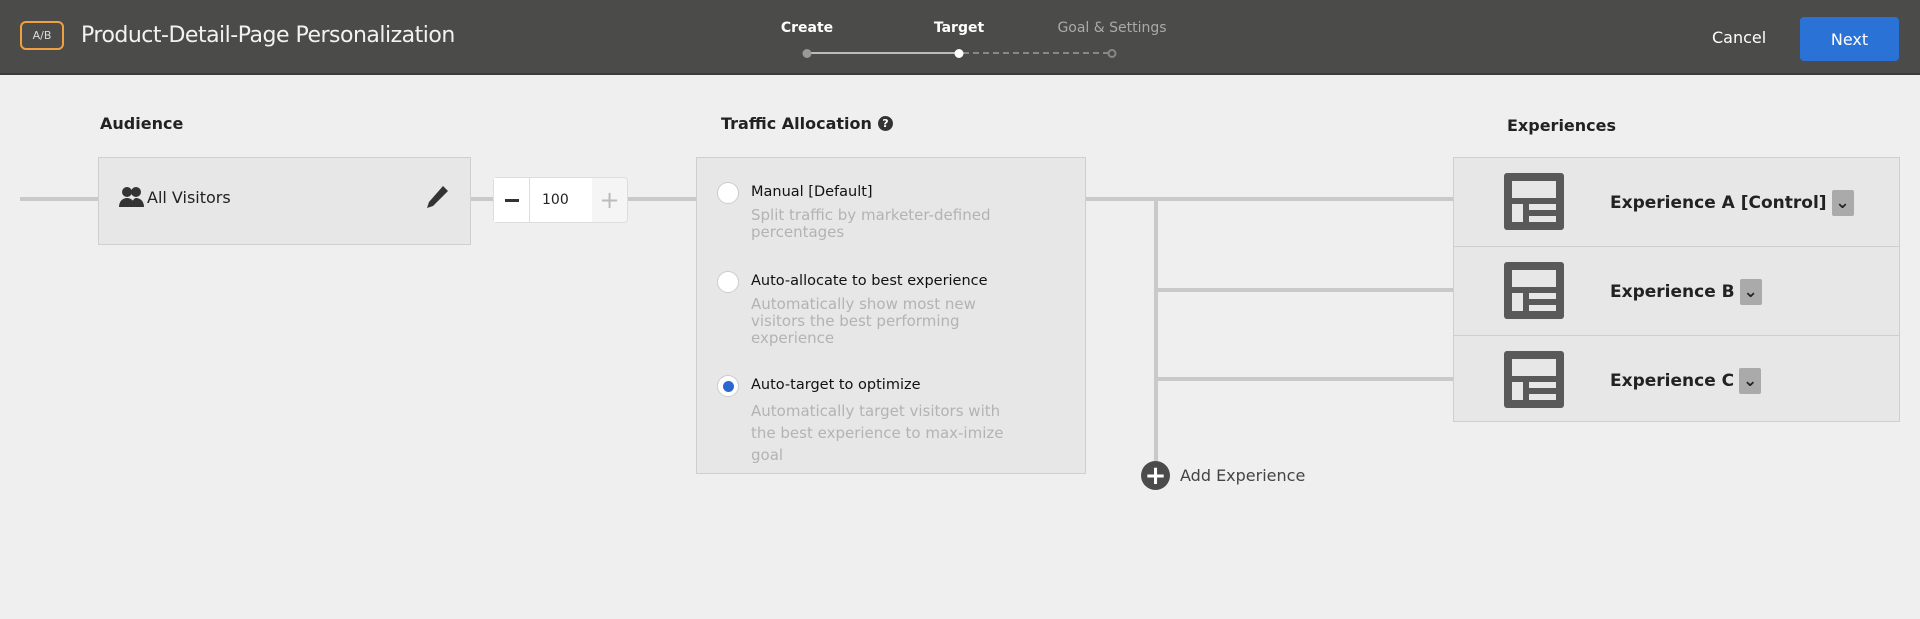 The height and width of the screenshot is (619, 1920). I want to click on percentage-stepper: 100 +, so click(560, 200).